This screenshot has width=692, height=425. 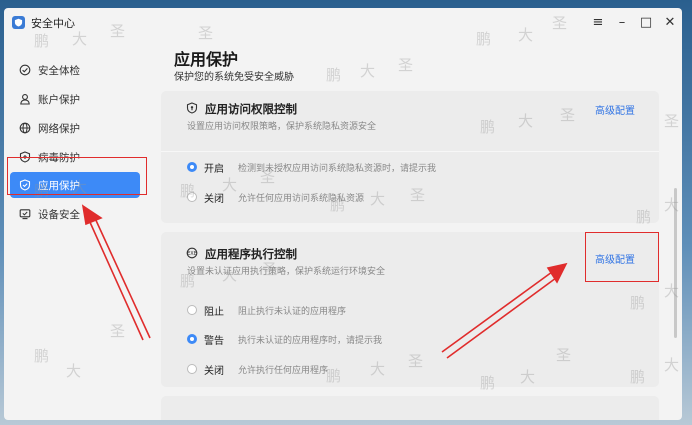 I want to click on sidebar-item-label: 账户保护, so click(x=59, y=99).